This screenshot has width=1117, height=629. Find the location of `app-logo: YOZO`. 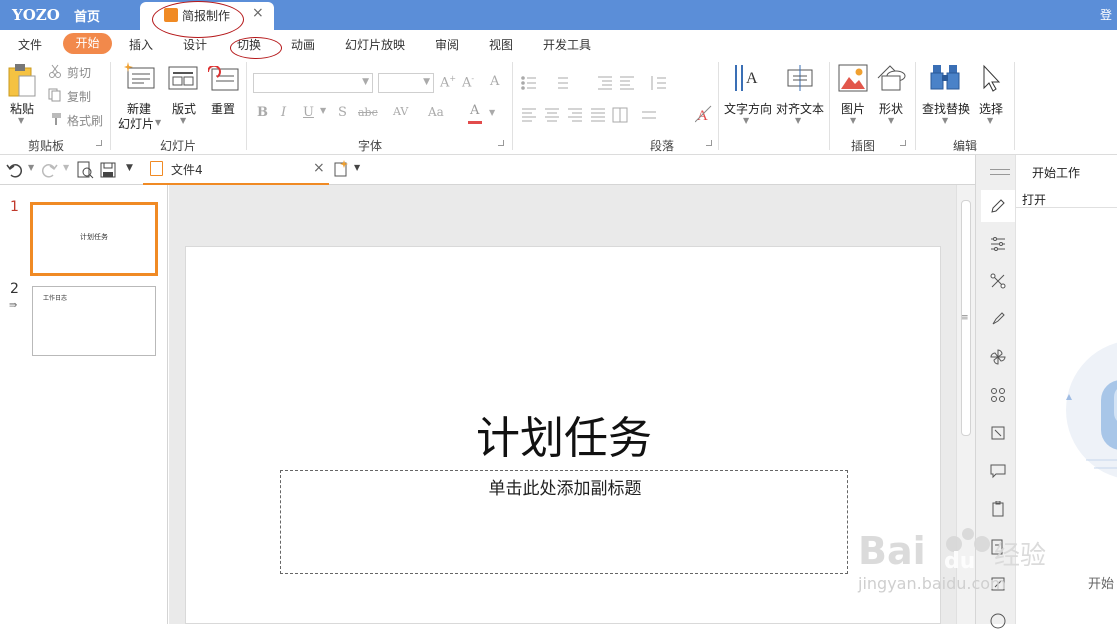

app-logo: YOZO is located at coordinates (36, 15).